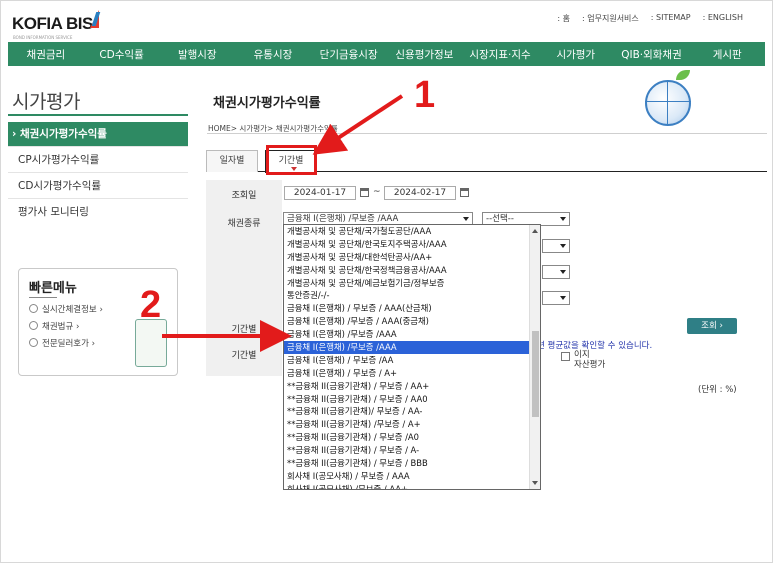 The width and height of the screenshot is (773, 563). Describe the element at coordinates (412, 360) in the screenshot. I see `dropdown-option: 금융채 I(은행채) / 무보증 /AA` at that location.